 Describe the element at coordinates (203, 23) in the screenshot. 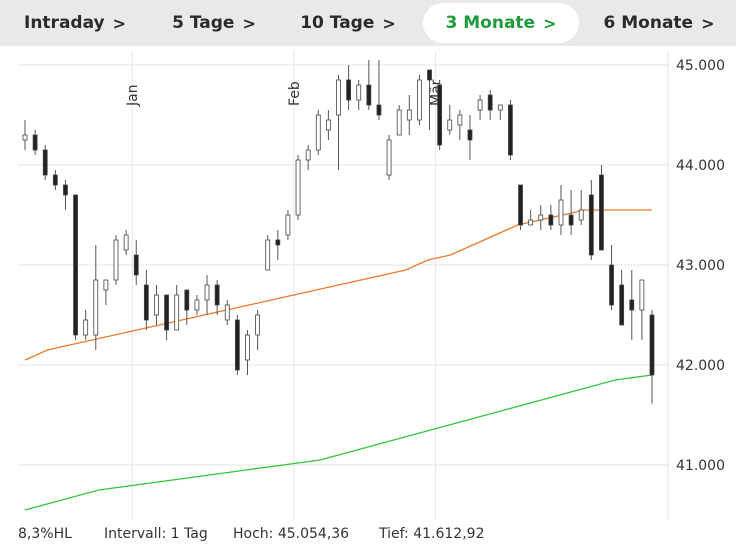

I see `tab-label: 5 Tage` at that location.